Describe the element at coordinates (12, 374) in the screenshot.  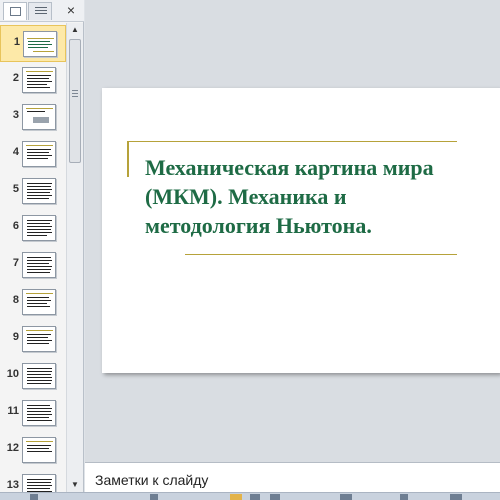
I see `slide-number: 10` at that location.